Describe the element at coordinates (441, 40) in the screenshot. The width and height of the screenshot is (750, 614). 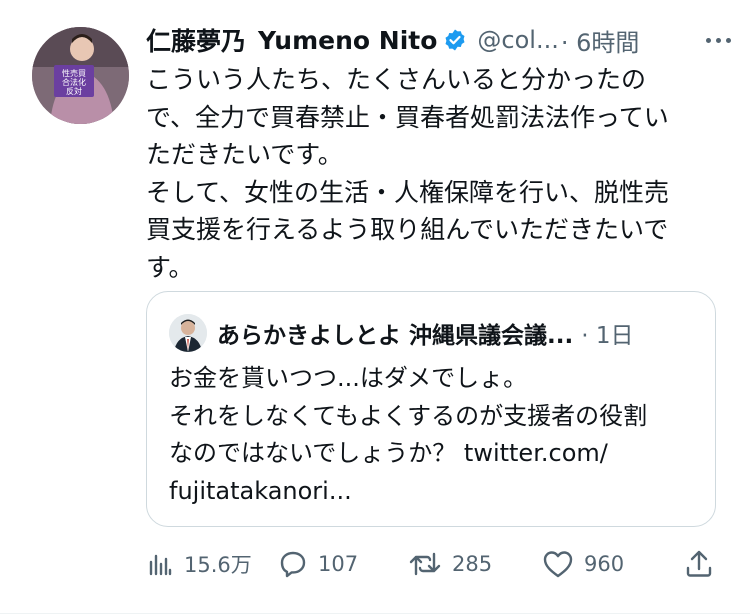
I see `tweet-header: 仁藤夢乃 Yumeno Nito @col... · 6時間` at that location.